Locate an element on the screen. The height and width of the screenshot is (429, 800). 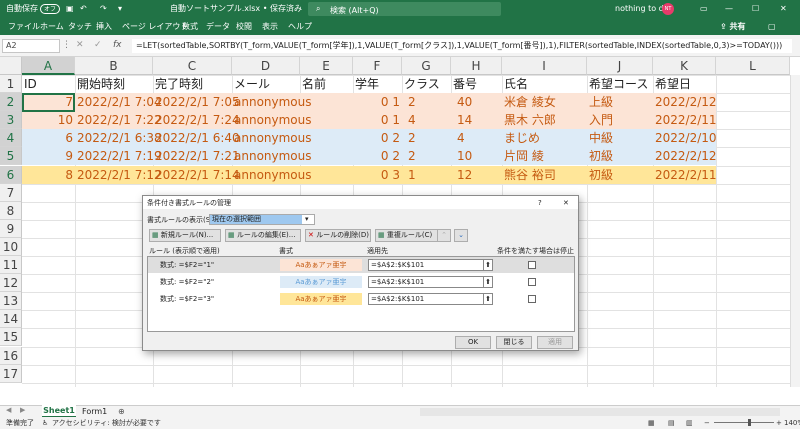
select-all-corner is located at coordinates (11, 66).